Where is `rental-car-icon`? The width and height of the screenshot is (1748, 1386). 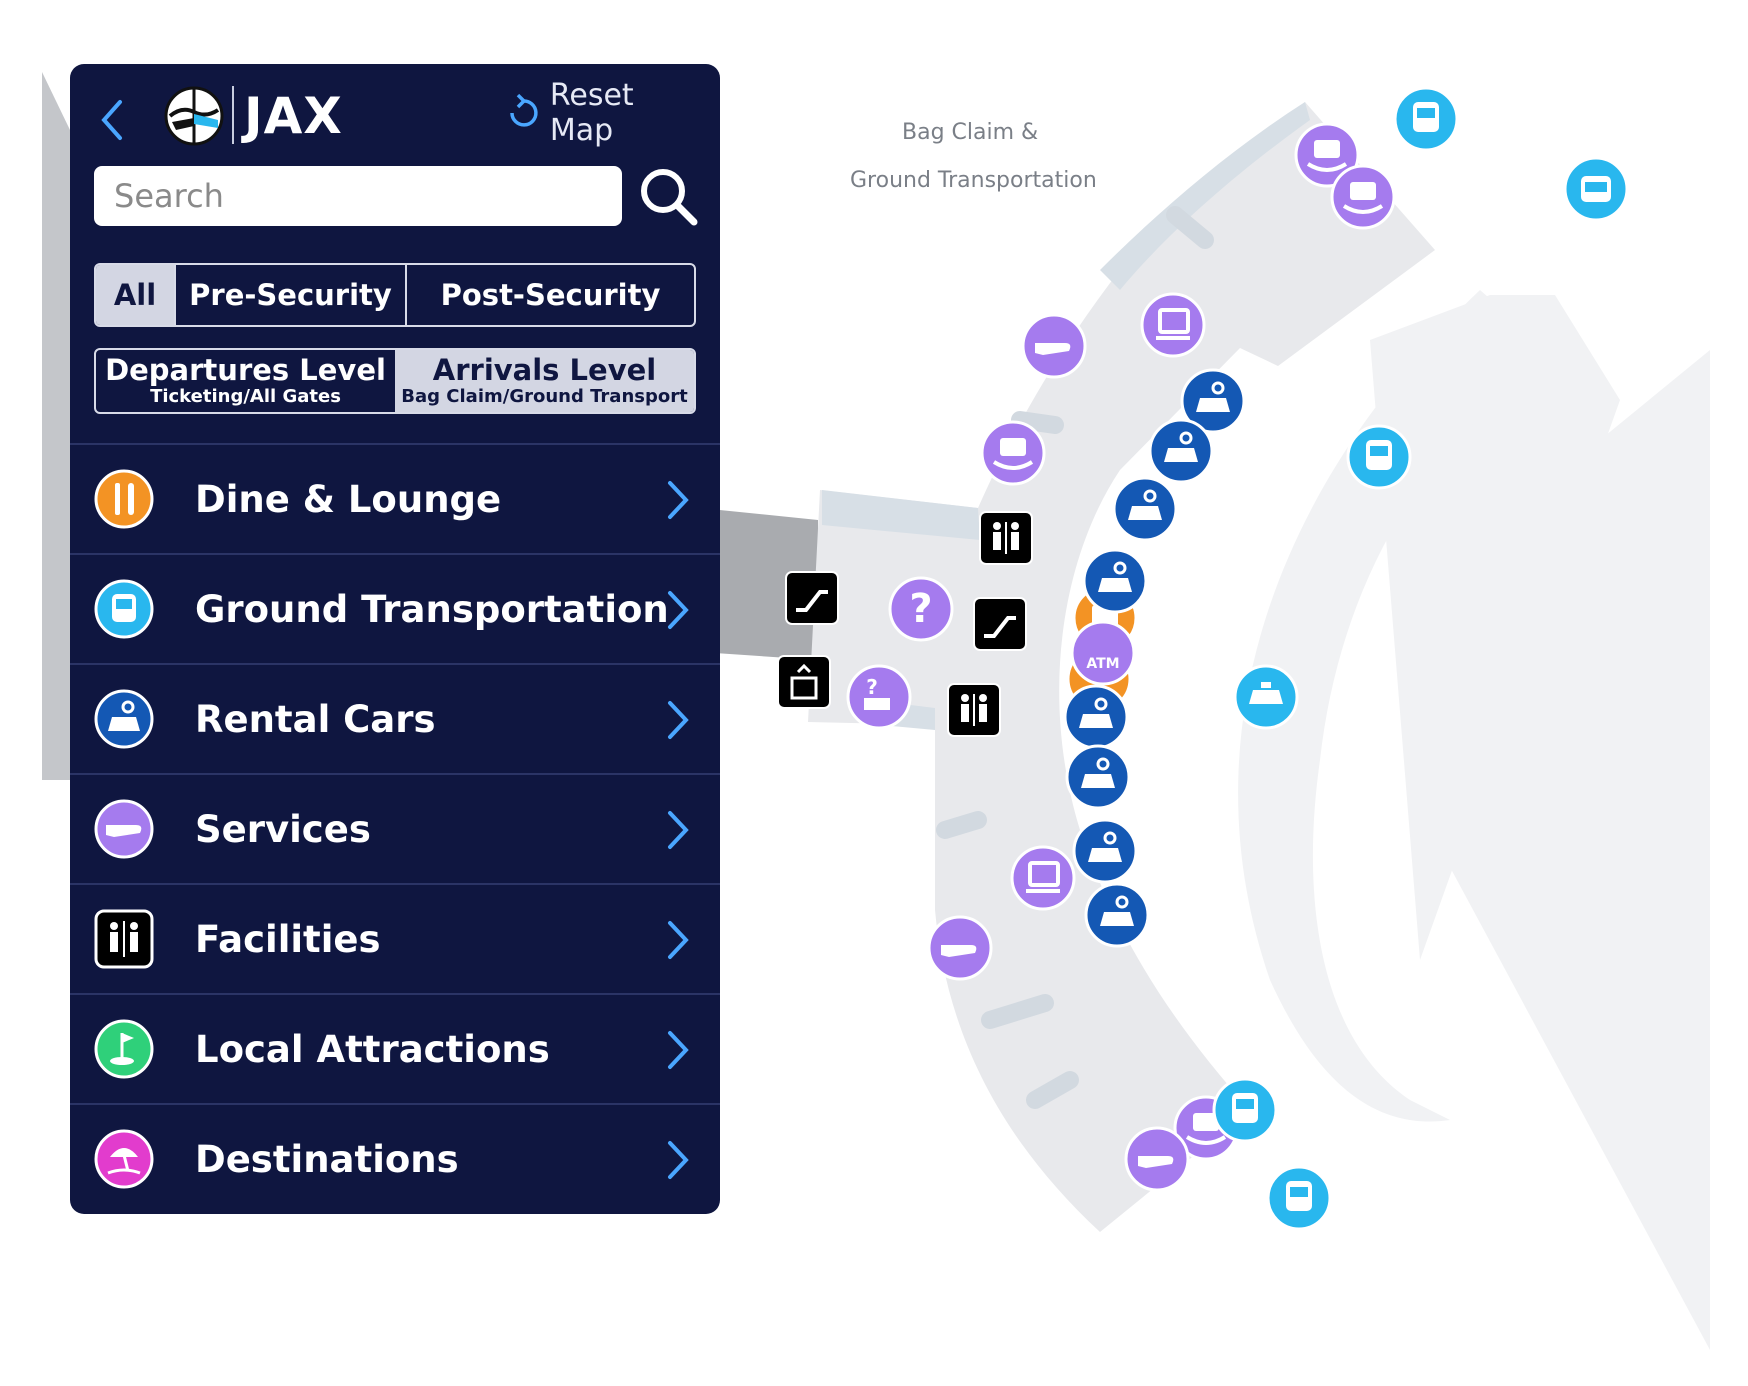
rental-car-icon is located at coordinates (124, 719).